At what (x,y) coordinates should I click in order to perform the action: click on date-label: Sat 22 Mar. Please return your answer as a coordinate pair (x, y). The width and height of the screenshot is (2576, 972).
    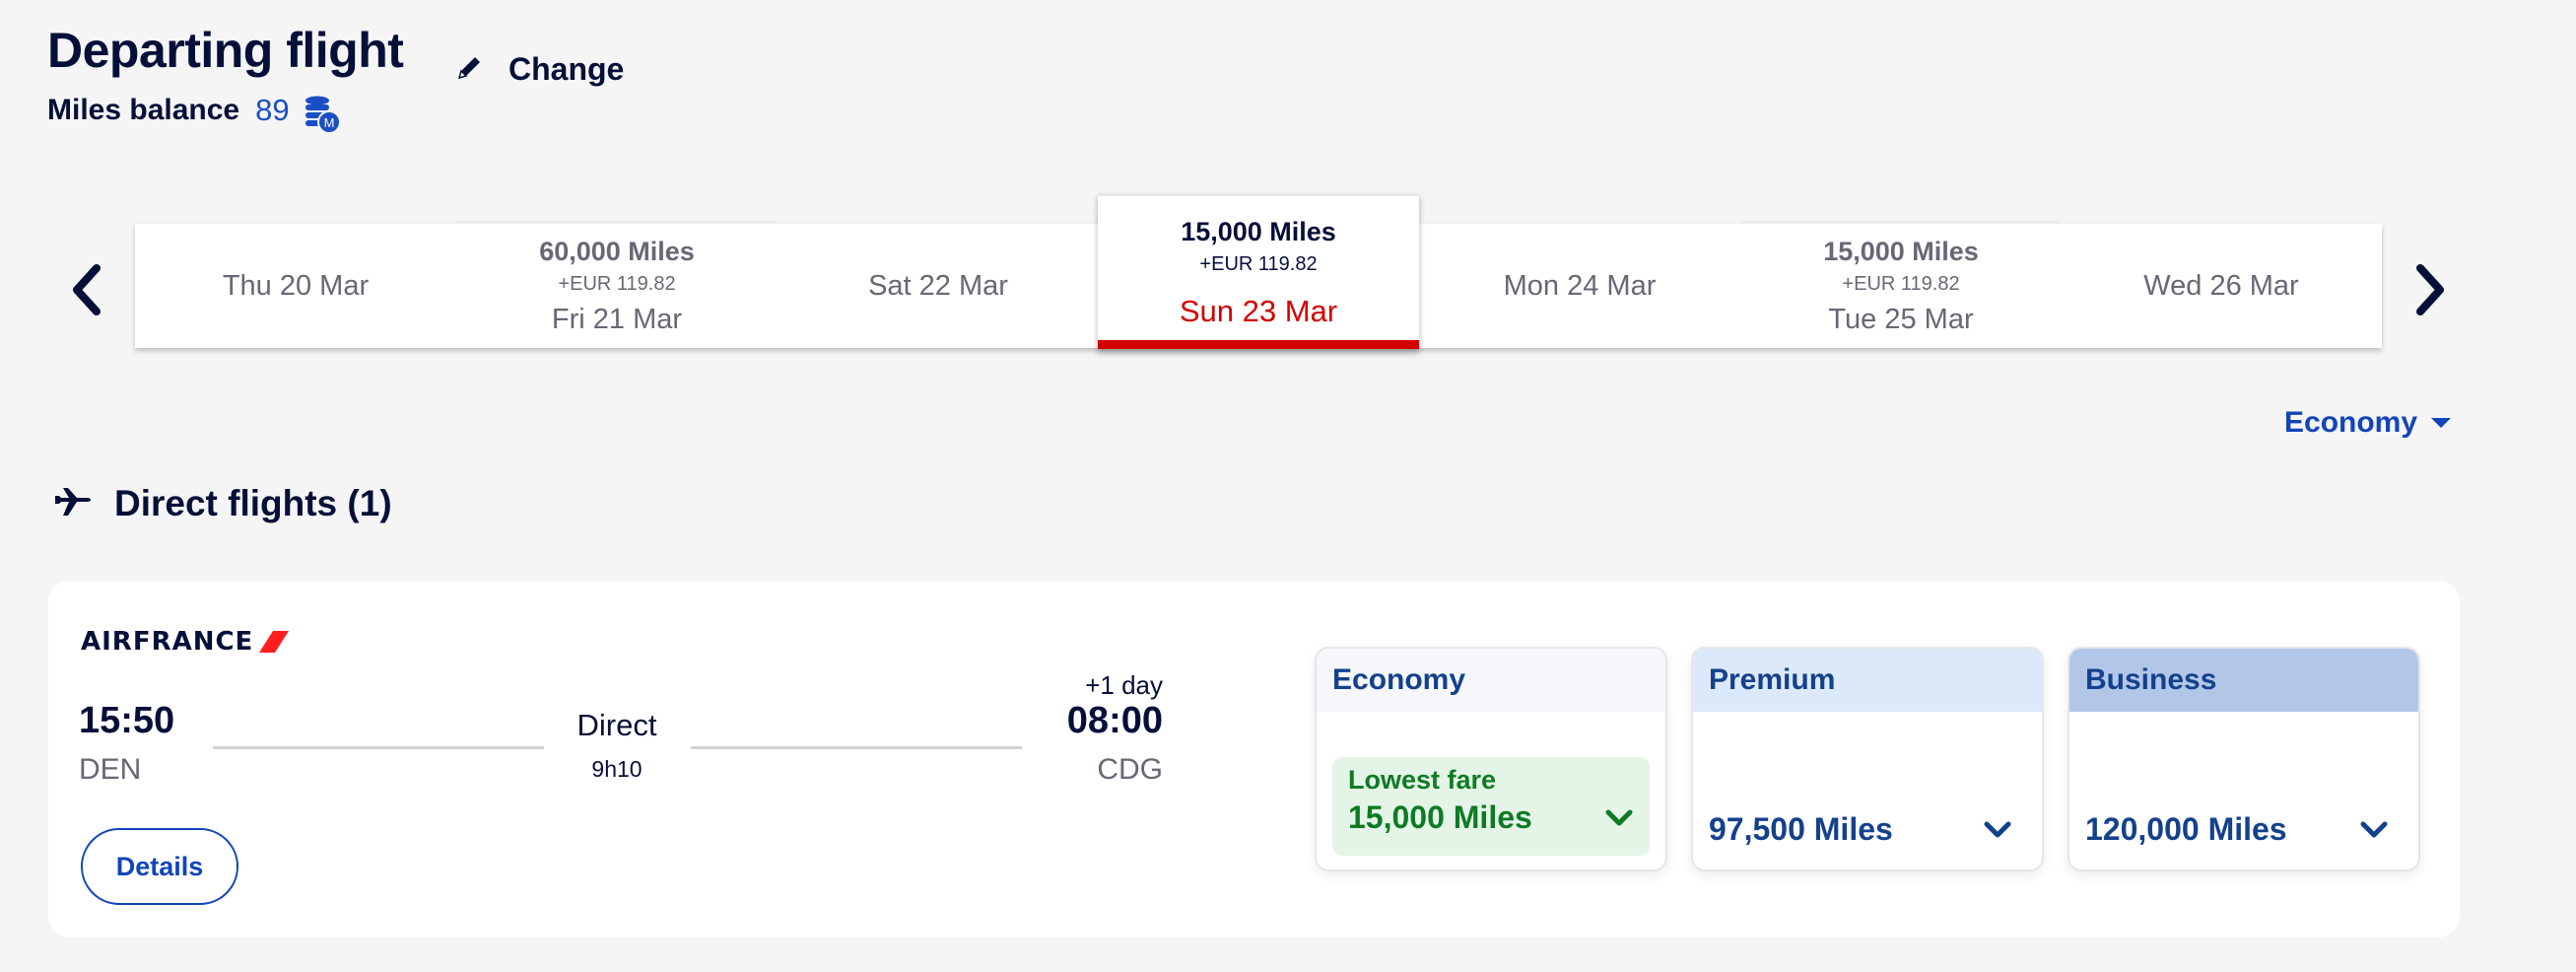
    Looking at the image, I should click on (938, 285).